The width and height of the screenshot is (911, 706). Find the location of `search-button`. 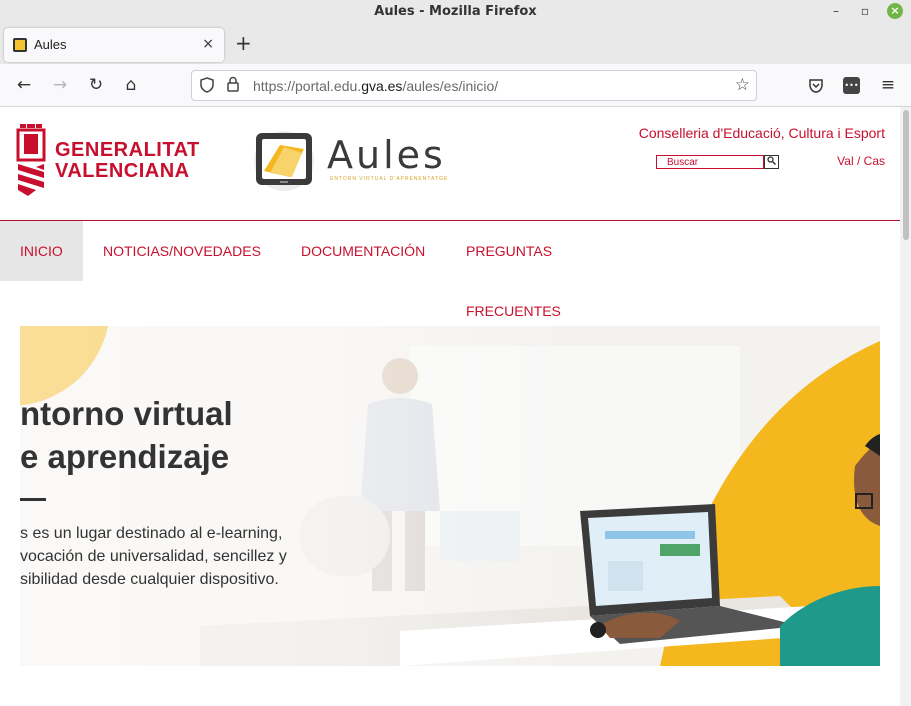

search-button is located at coordinates (771, 162).